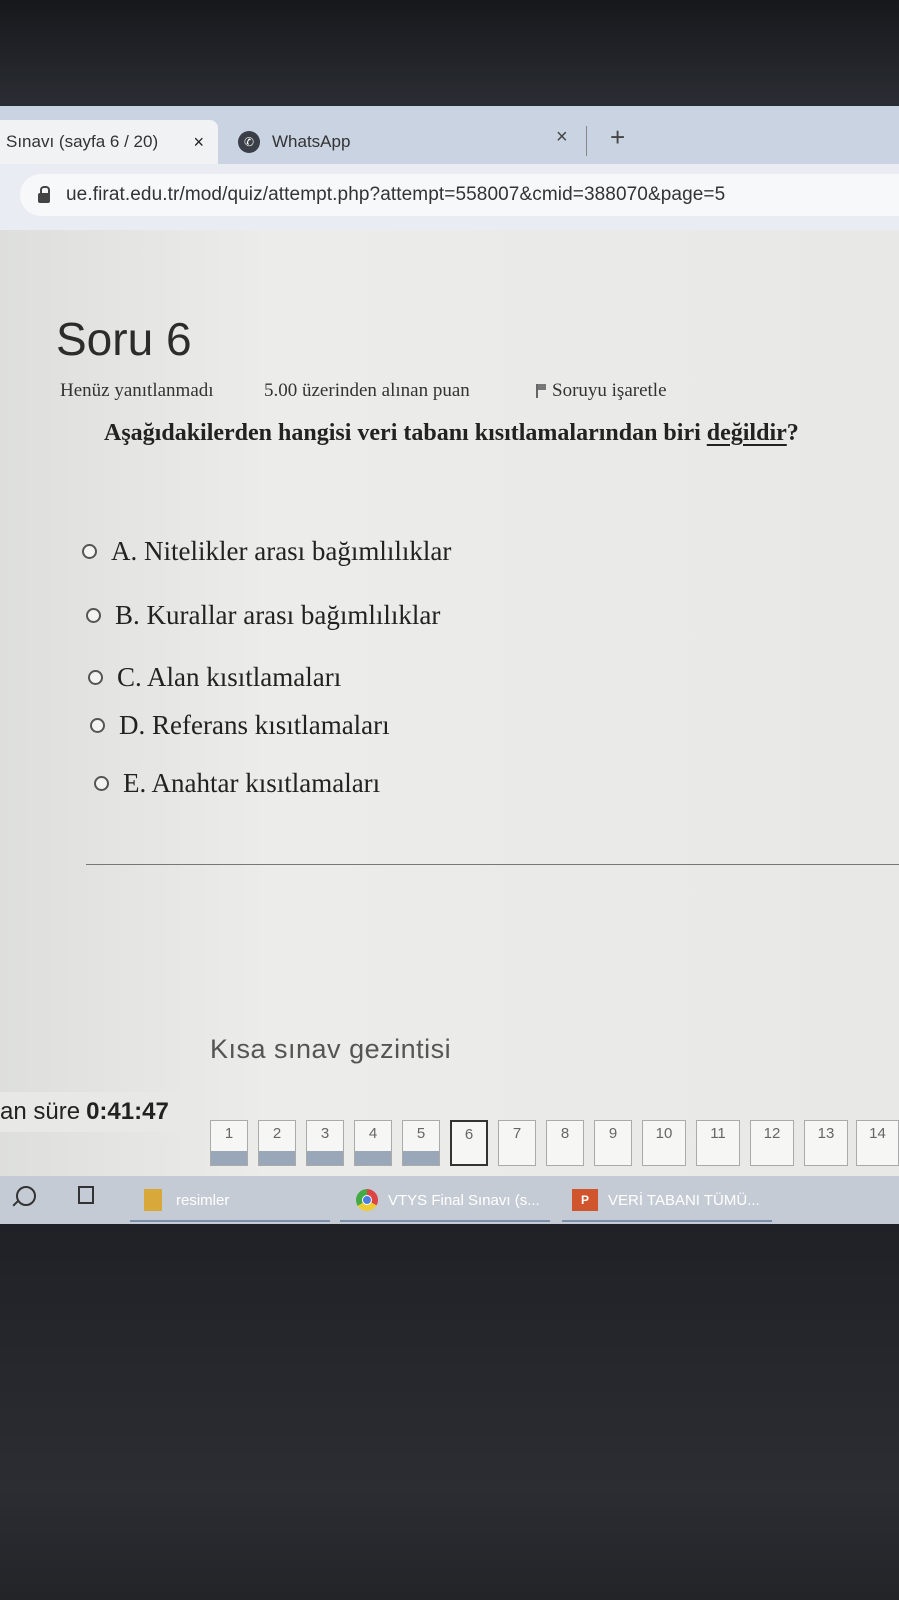 This screenshot has width=899, height=1600. Describe the element at coordinates (203, 1200) in the screenshot. I see `taskbar-item-resimler-label: resimler` at that location.